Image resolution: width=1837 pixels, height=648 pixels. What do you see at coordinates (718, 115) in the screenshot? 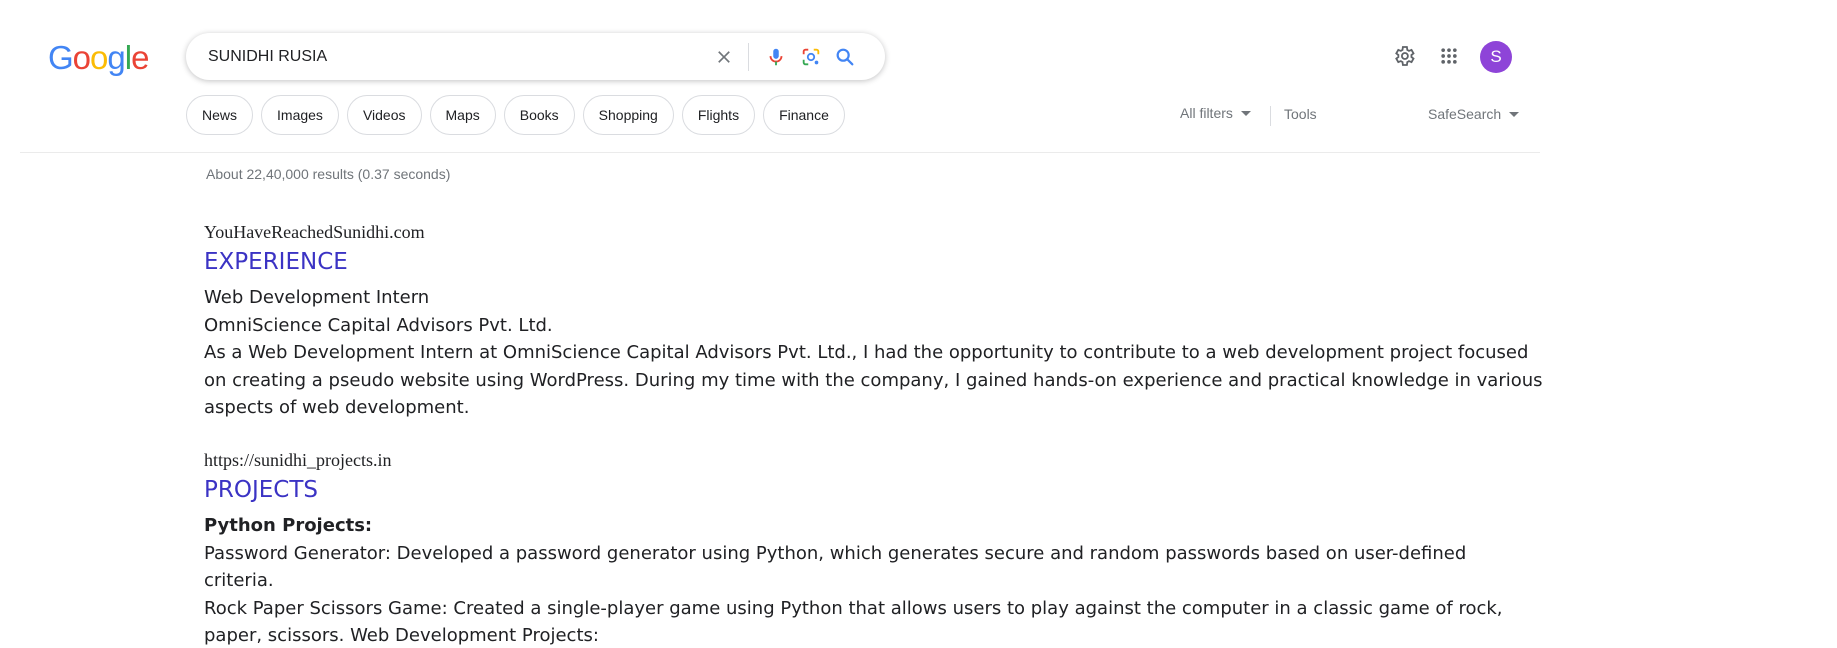
I see `chip-flights: Flights` at bounding box center [718, 115].